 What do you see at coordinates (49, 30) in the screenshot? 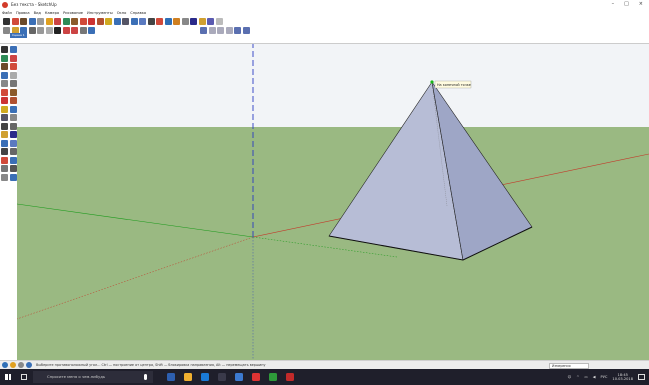
I see `paste-icon` at bounding box center [49, 30].